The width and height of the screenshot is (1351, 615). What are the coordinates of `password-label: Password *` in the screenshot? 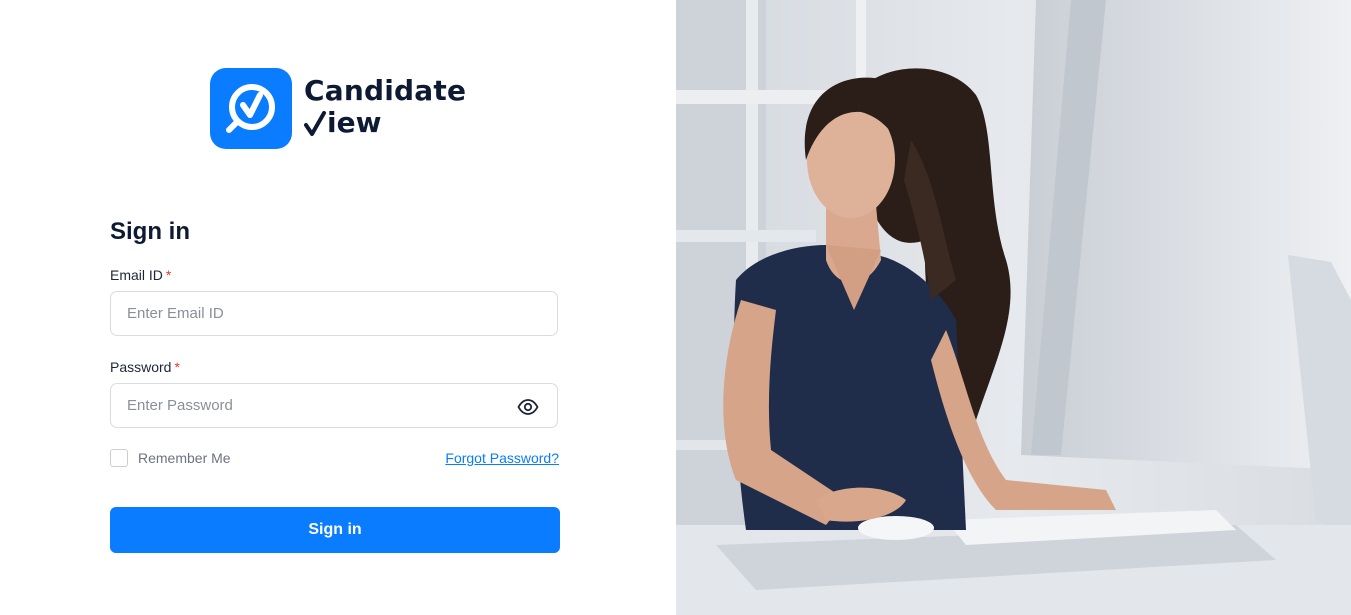 It's located at (145, 367).